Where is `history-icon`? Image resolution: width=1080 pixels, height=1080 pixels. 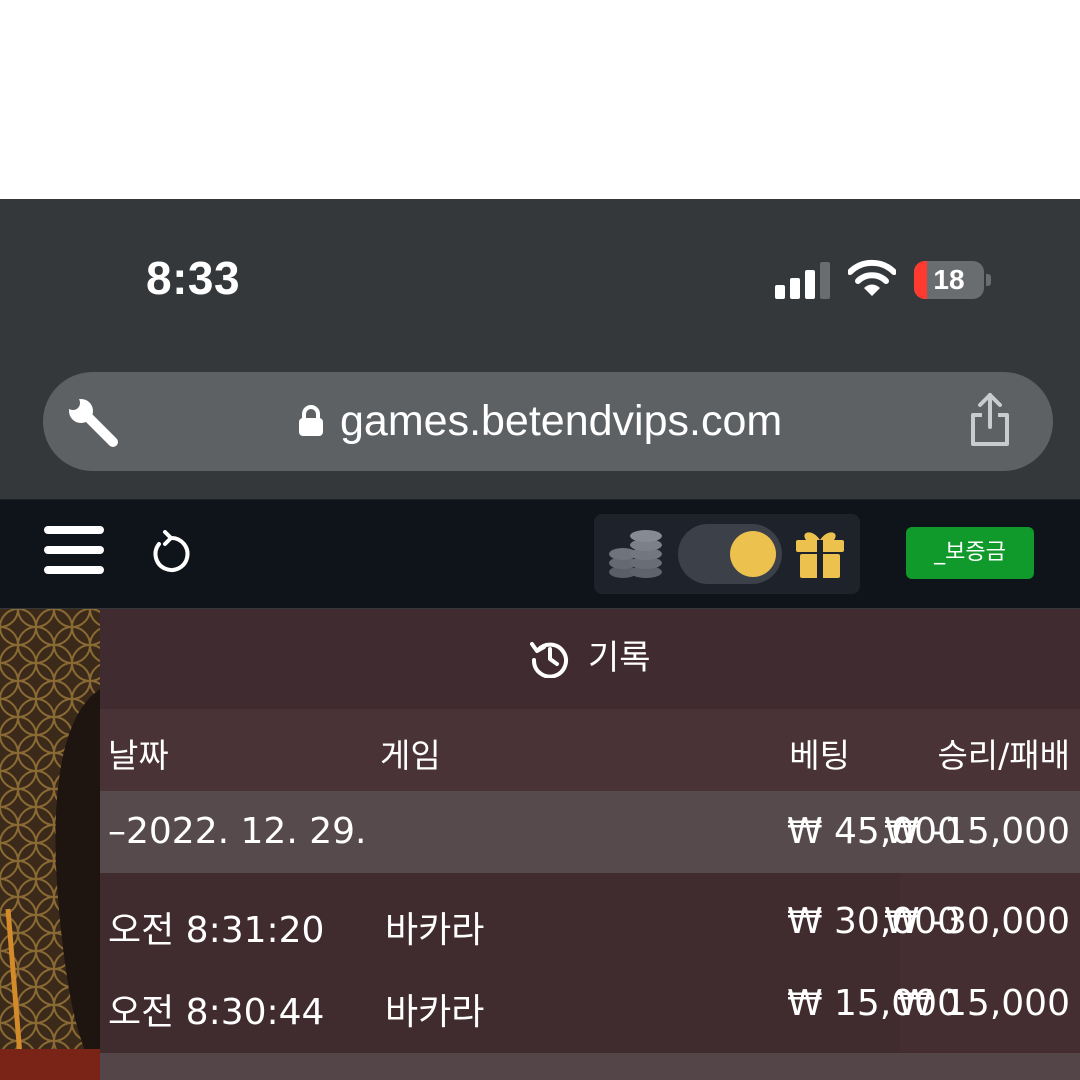 history-icon is located at coordinates (549, 660).